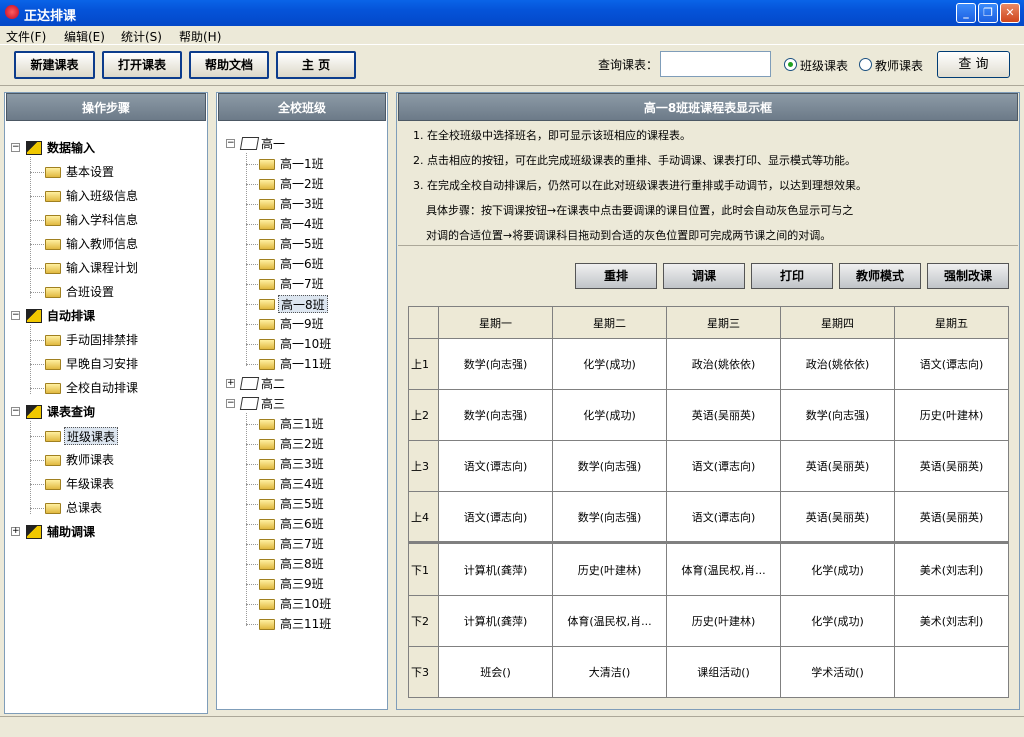 Image resolution: width=1024 pixels, height=737 pixels. Describe the element at coordinates (973, 64) in the screenshot. I see `query-button: 查 询` at that location.